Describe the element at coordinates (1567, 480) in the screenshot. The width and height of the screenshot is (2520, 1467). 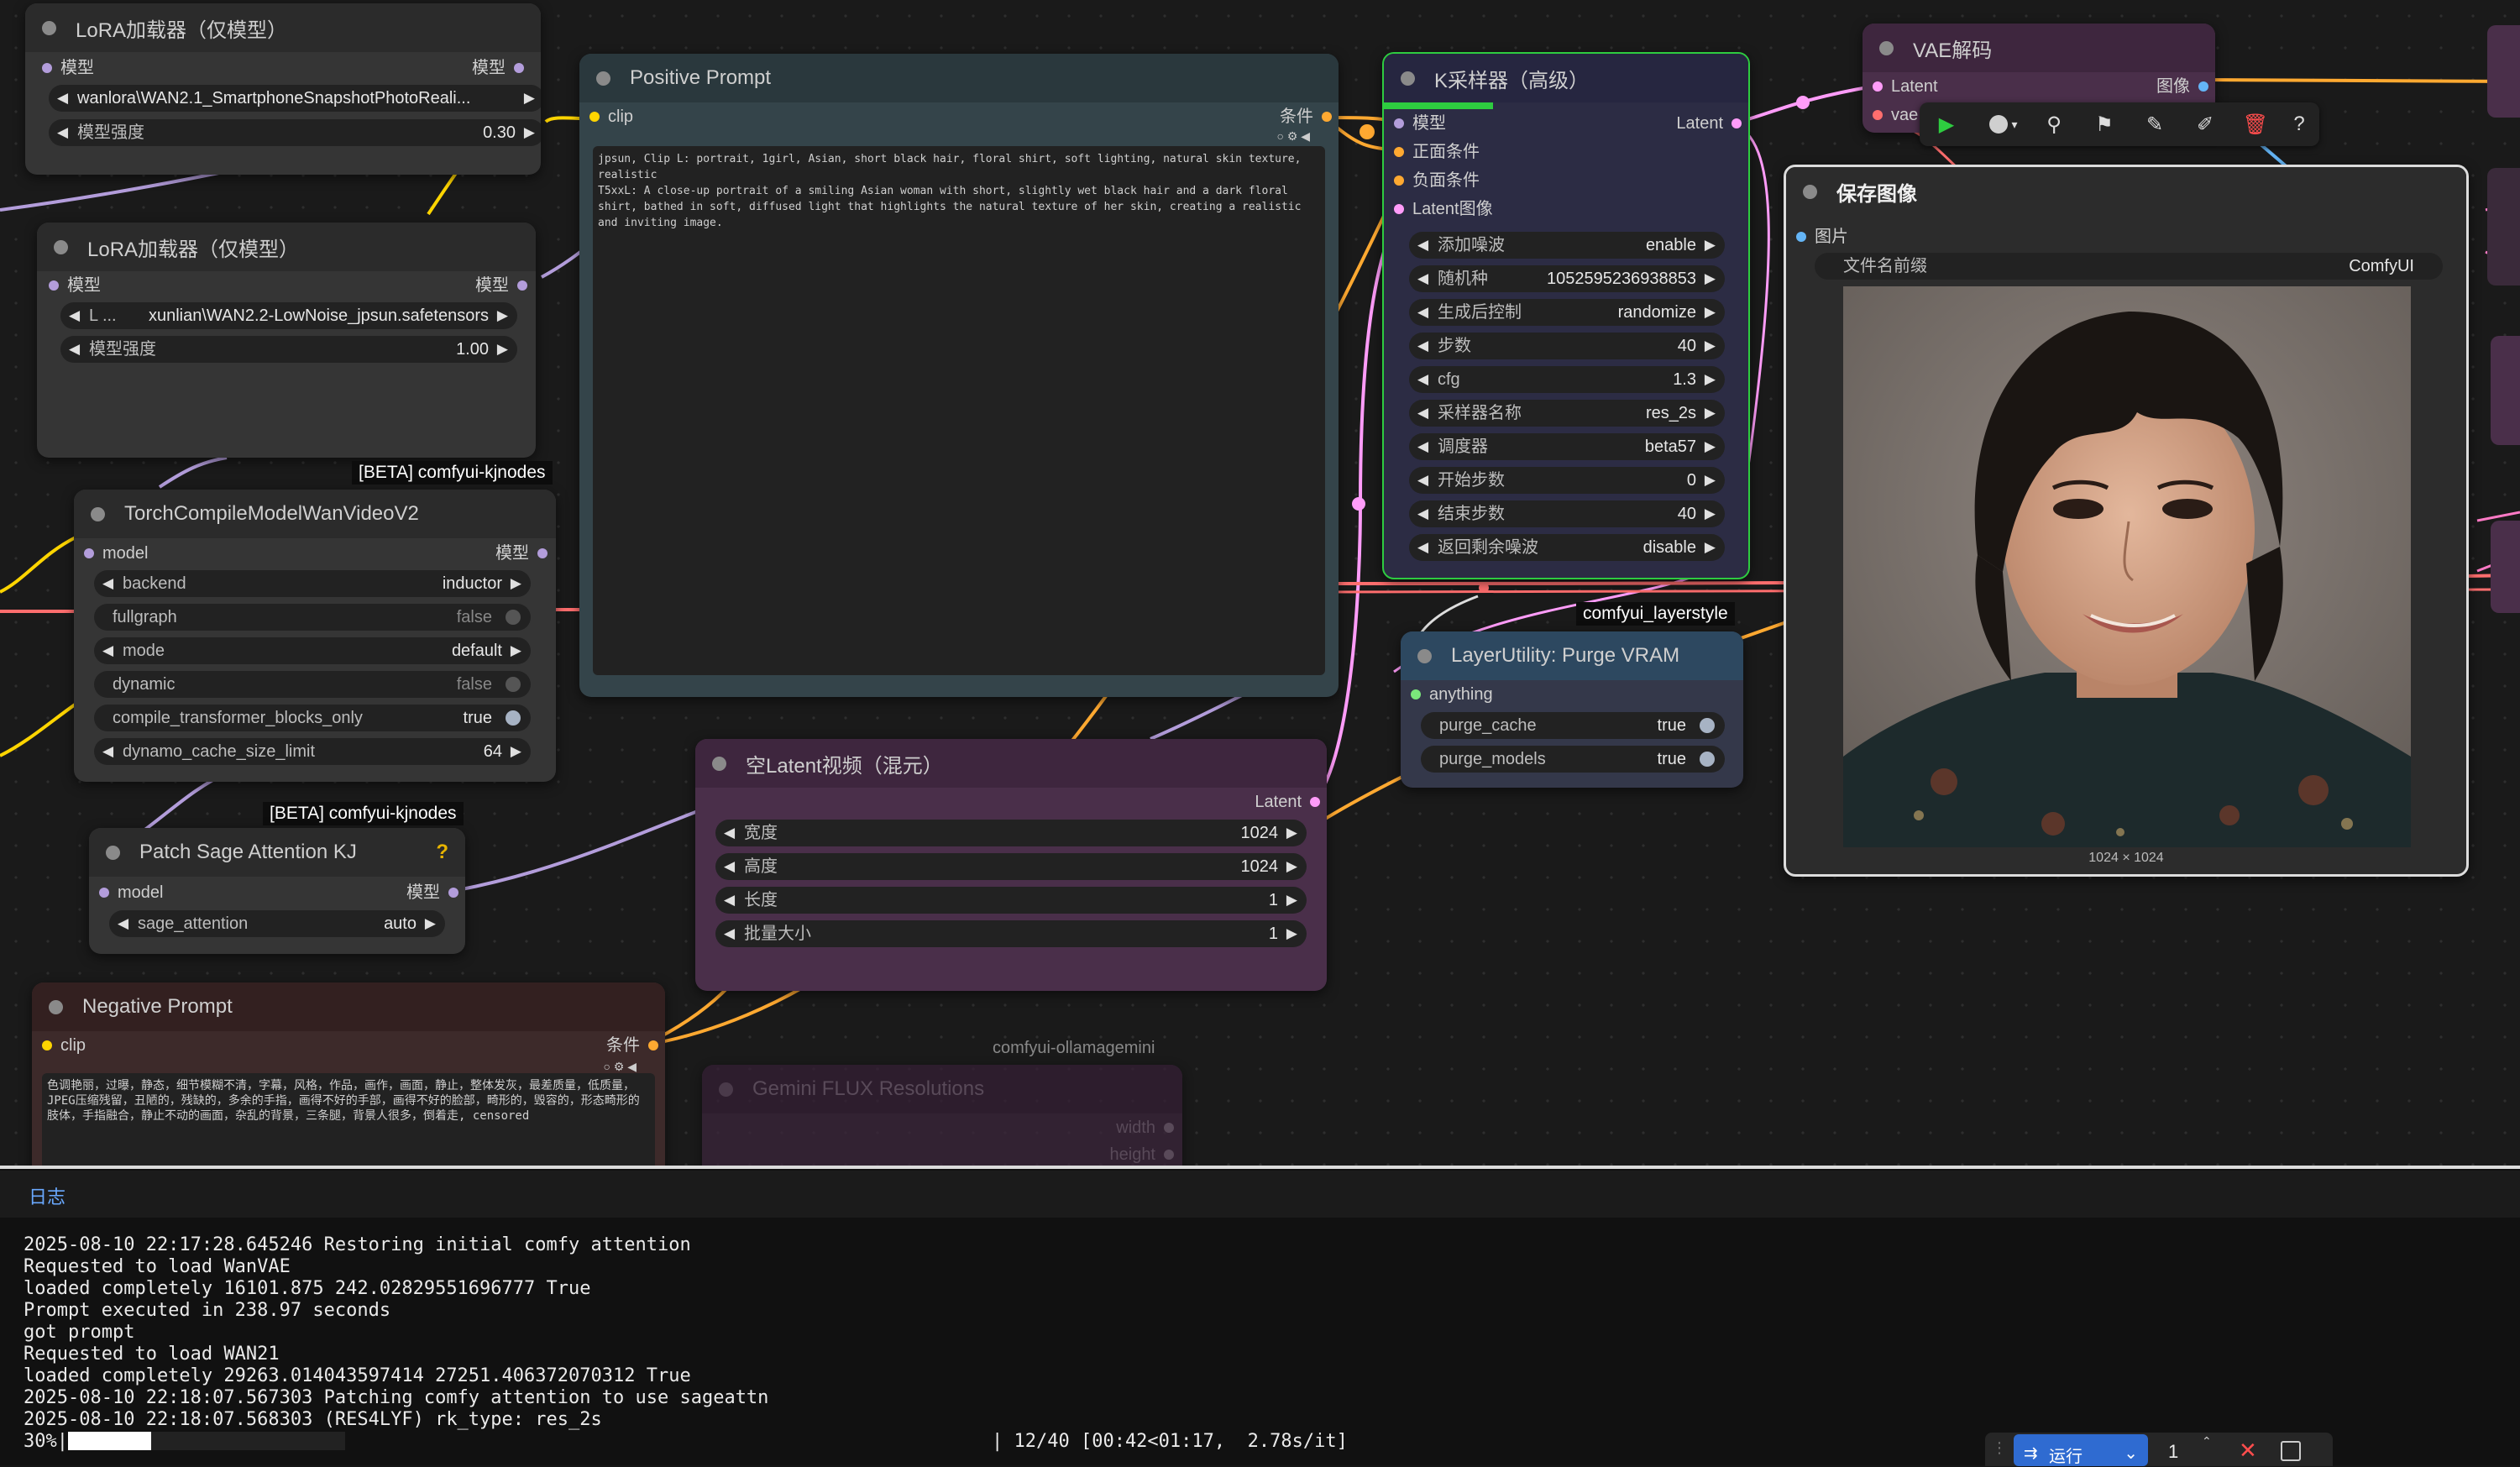
I see `ksampler-widget: ◀ 开始步数 0 ▶` at that location.